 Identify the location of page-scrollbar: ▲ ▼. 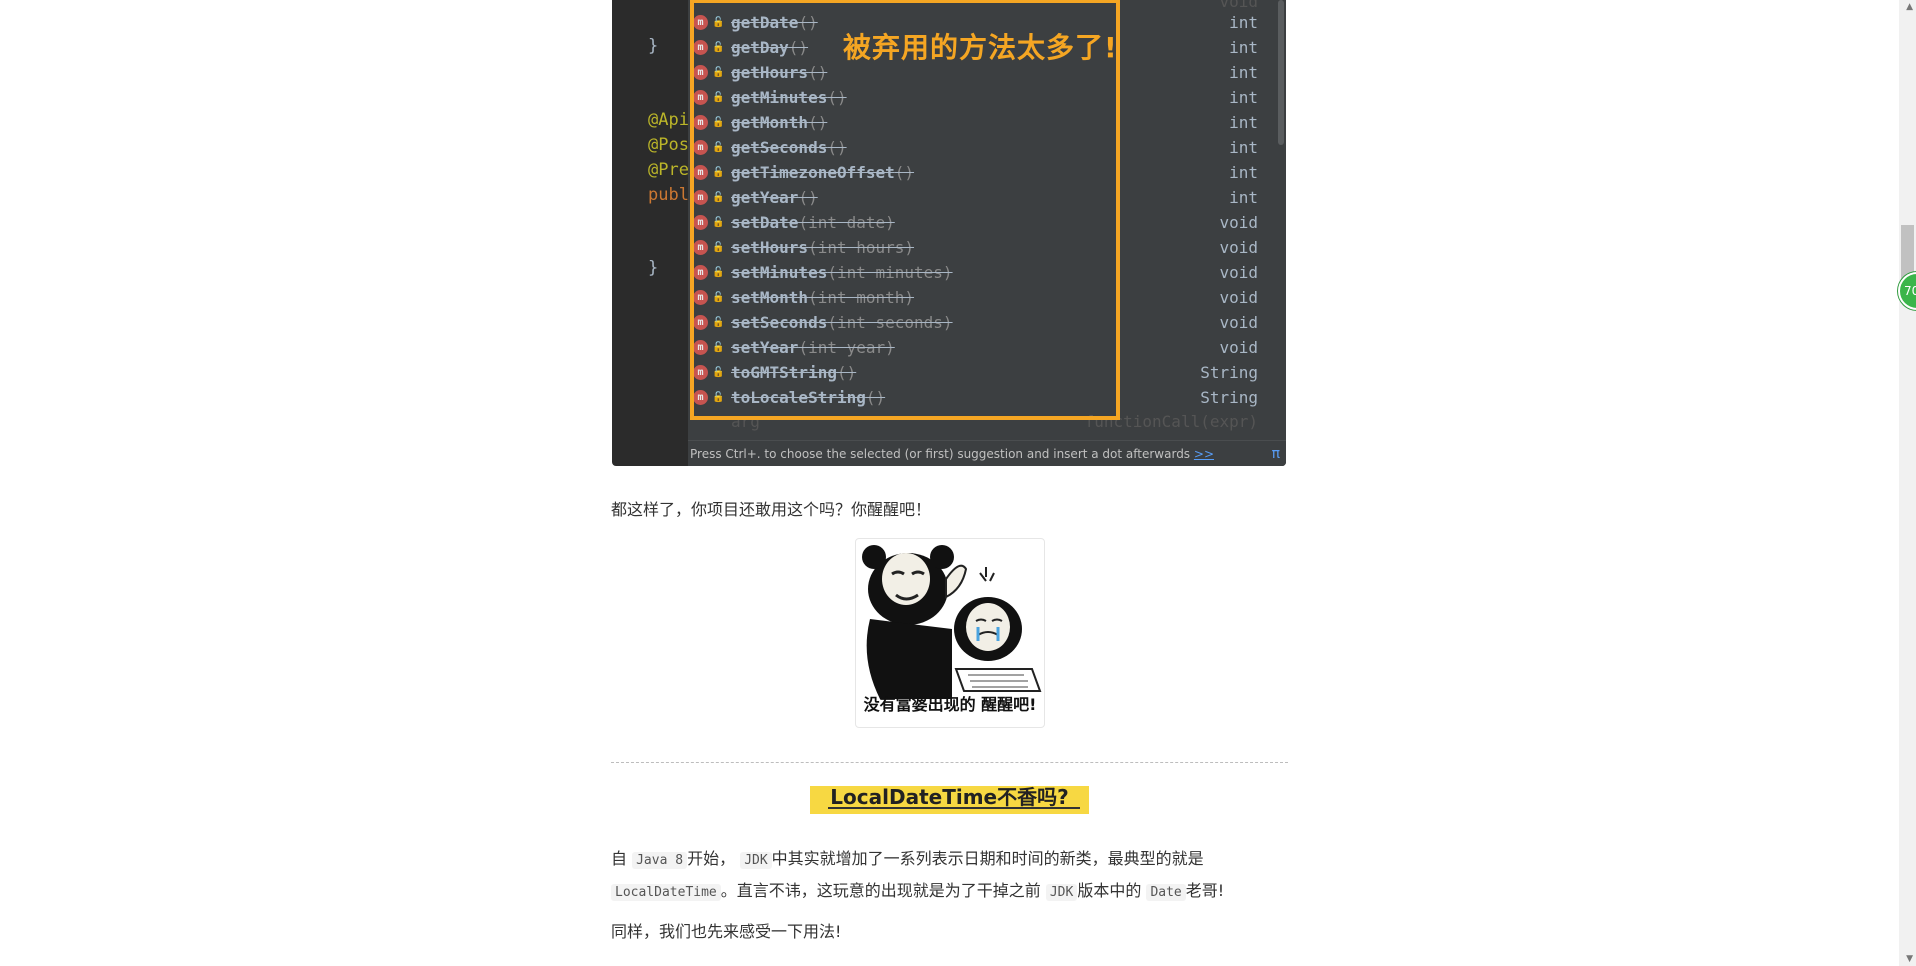
(1907, 483).